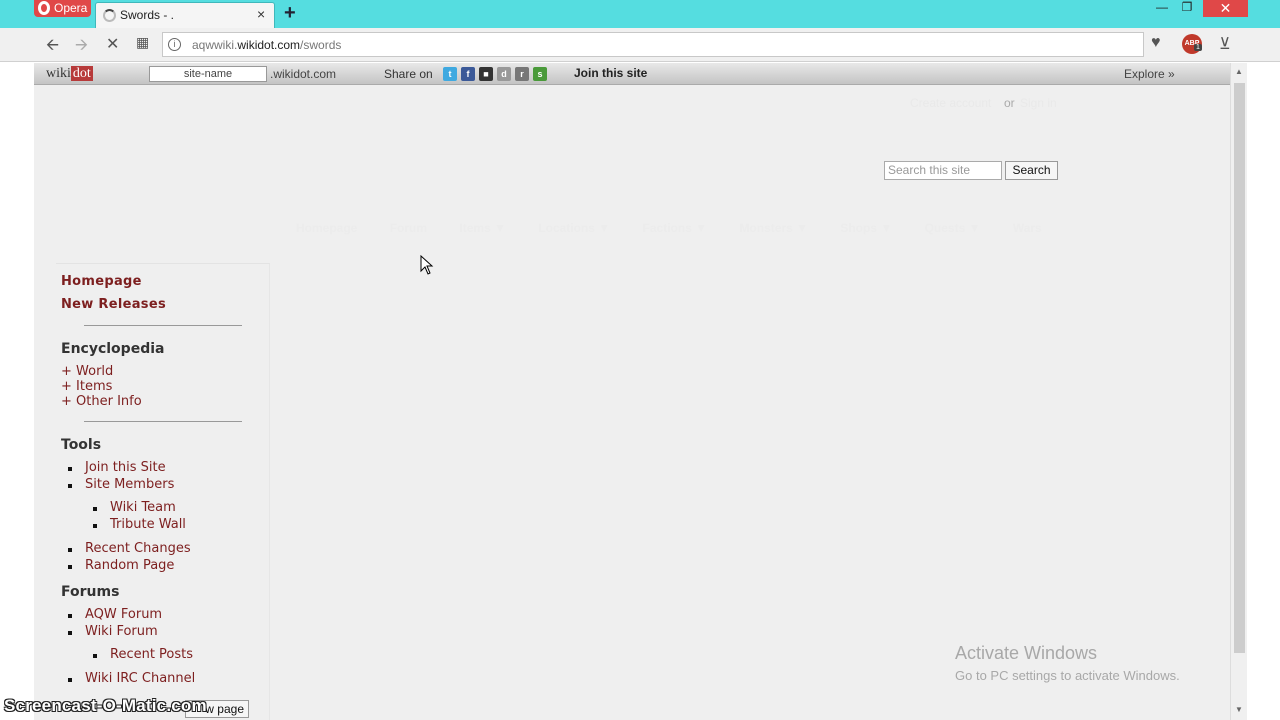 This screenshot has width=1280, height=720. What do you see at coordinates (943, 170) in the screenshot?
I see `search-input: Search this site` at bounding box center [943, 170].